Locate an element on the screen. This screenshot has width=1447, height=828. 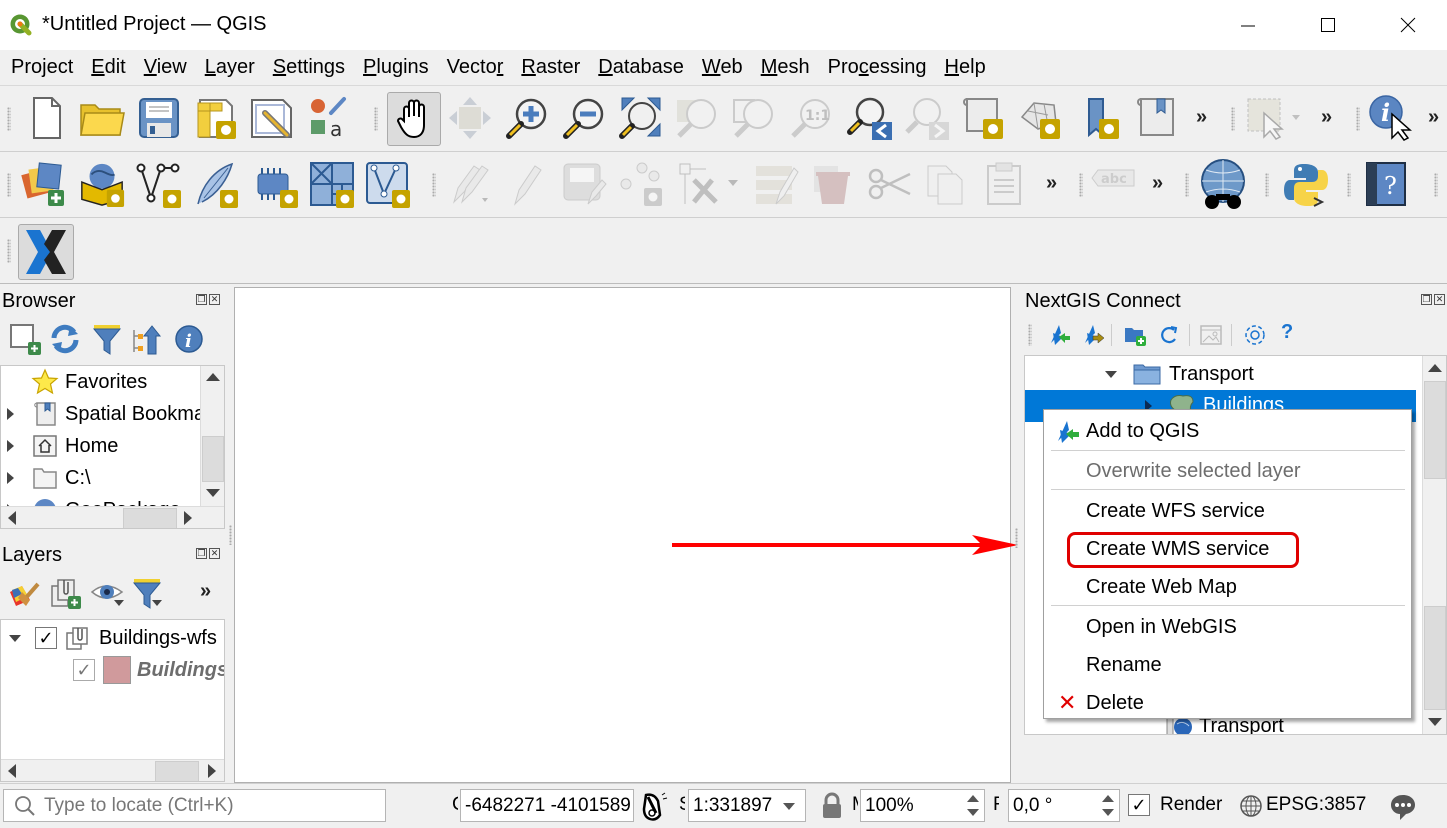
collapse-all-icon is located at coordinates (147, 339).